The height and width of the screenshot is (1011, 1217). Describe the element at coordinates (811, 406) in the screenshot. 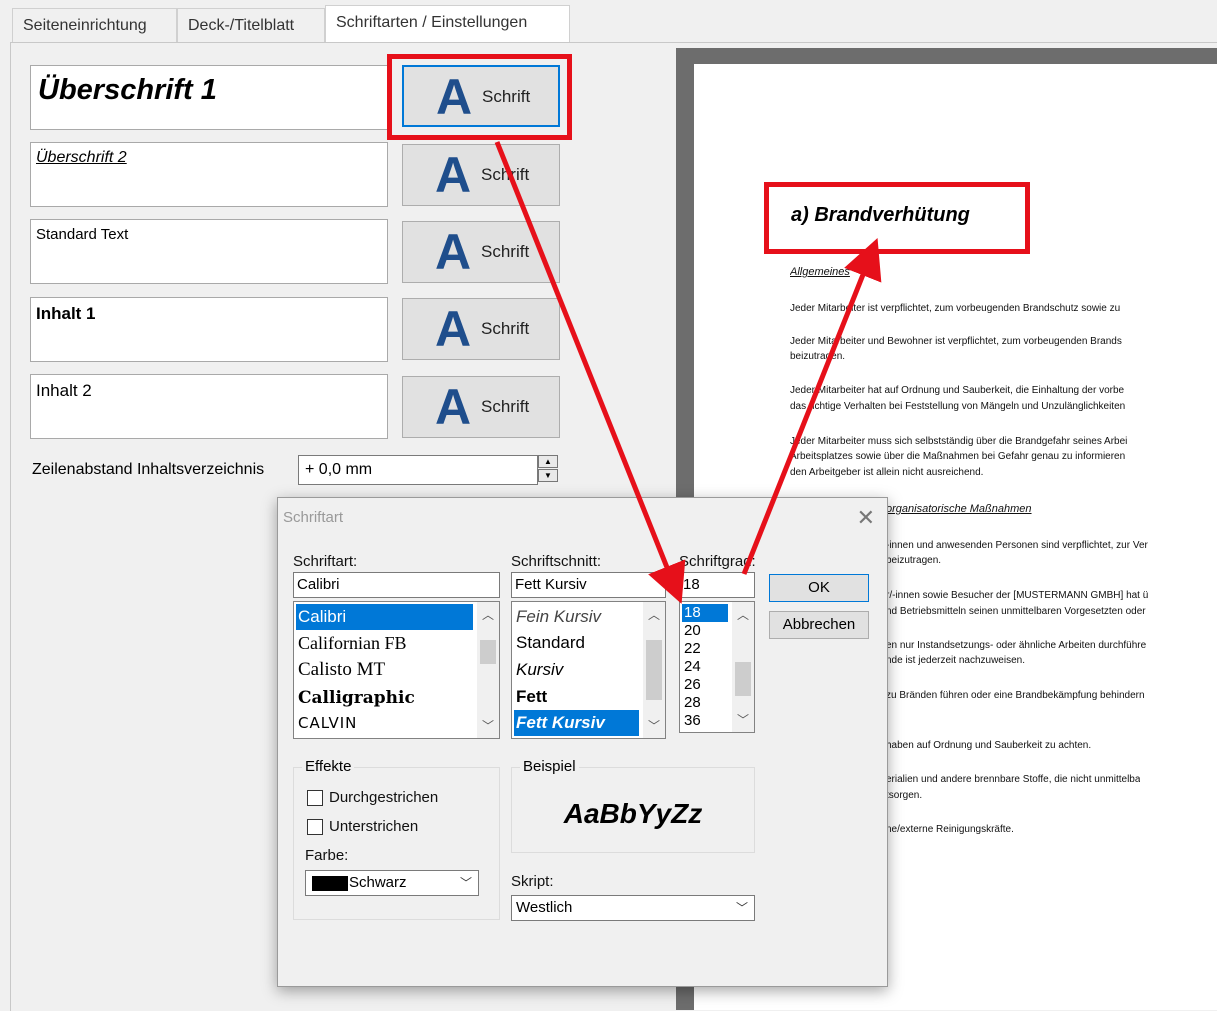

I see `arrow-to-preview-heading` at that location.